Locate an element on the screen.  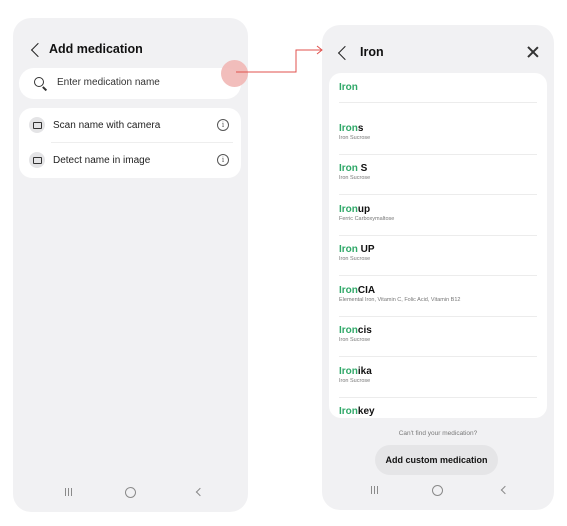
scan-camera-option: Scan name with camera i is located at coordinates (130, 125).